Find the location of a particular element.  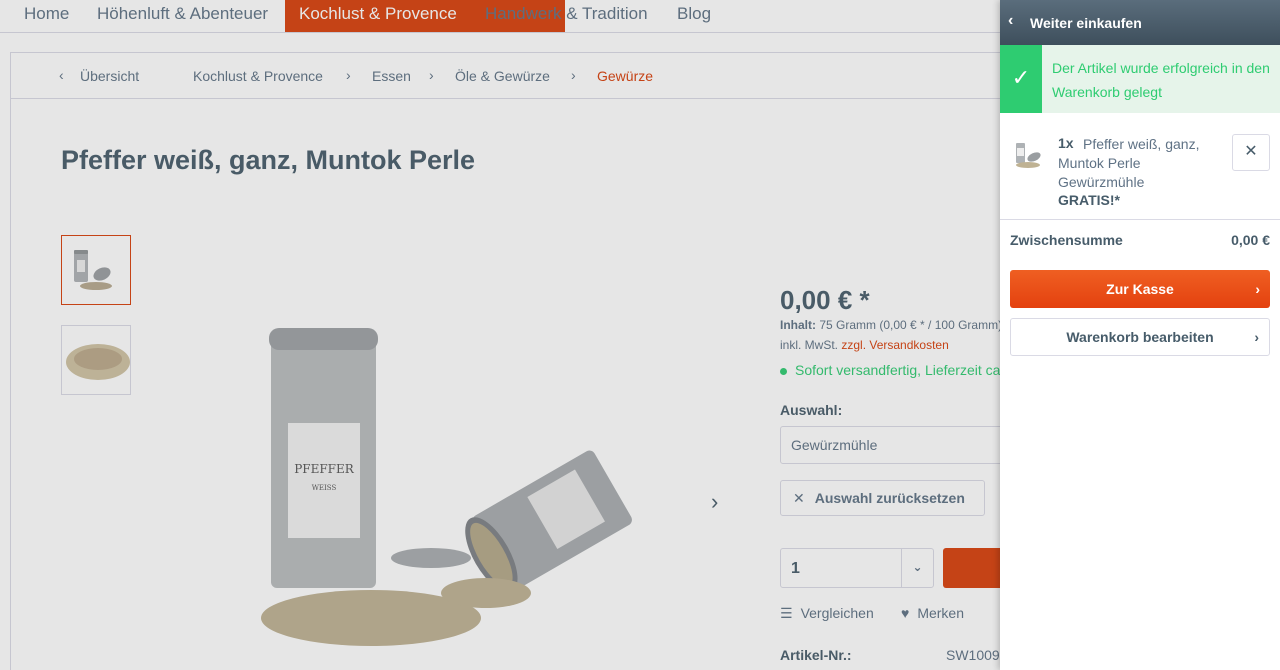

cart-item-price: GRATIS!* is located at coordinates (1089, 200).